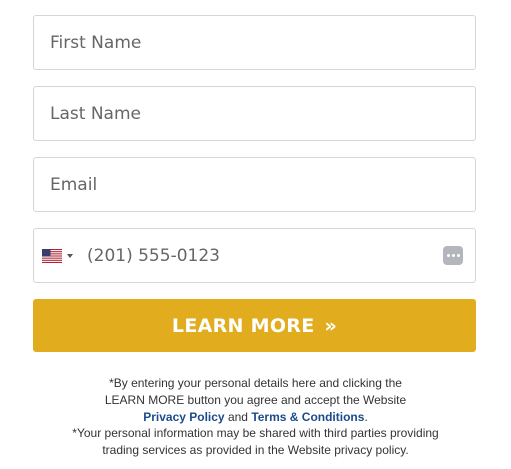 This screenshot has height=469, width=511. I want to click on double-chevron-right-icon: », so click(331, 325).